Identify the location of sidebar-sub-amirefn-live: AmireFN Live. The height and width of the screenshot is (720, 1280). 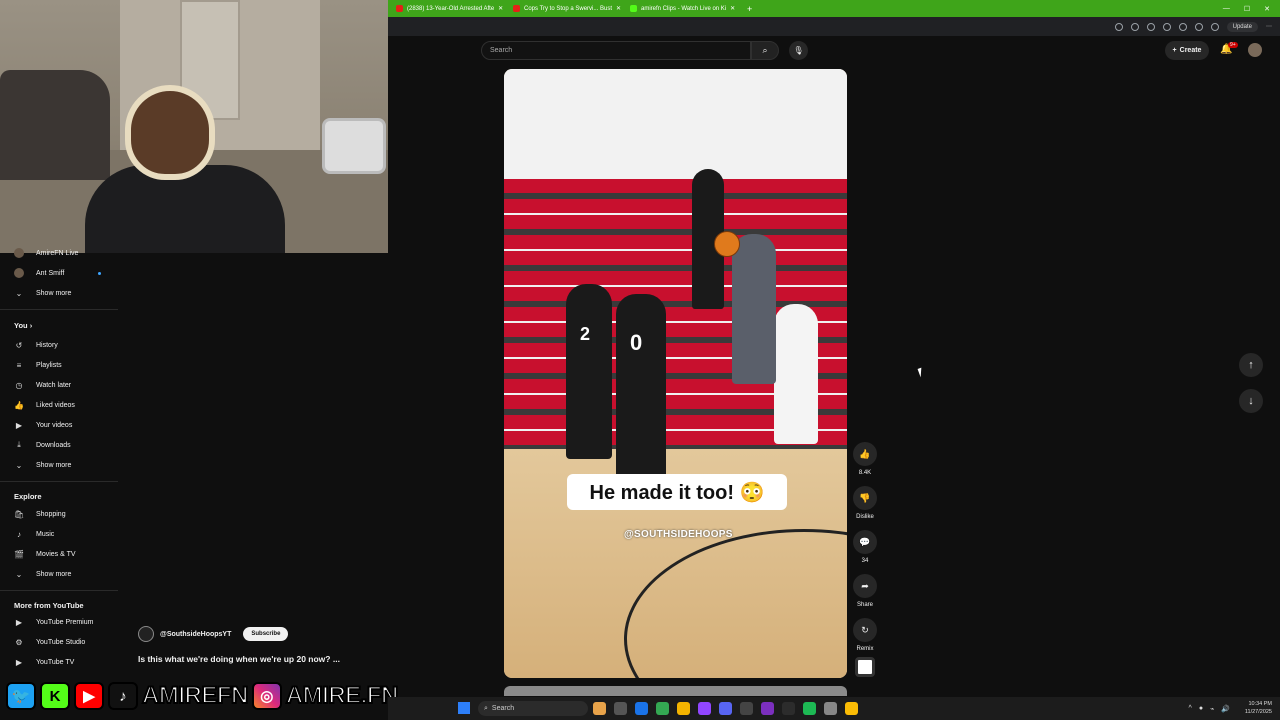
(46, 253).